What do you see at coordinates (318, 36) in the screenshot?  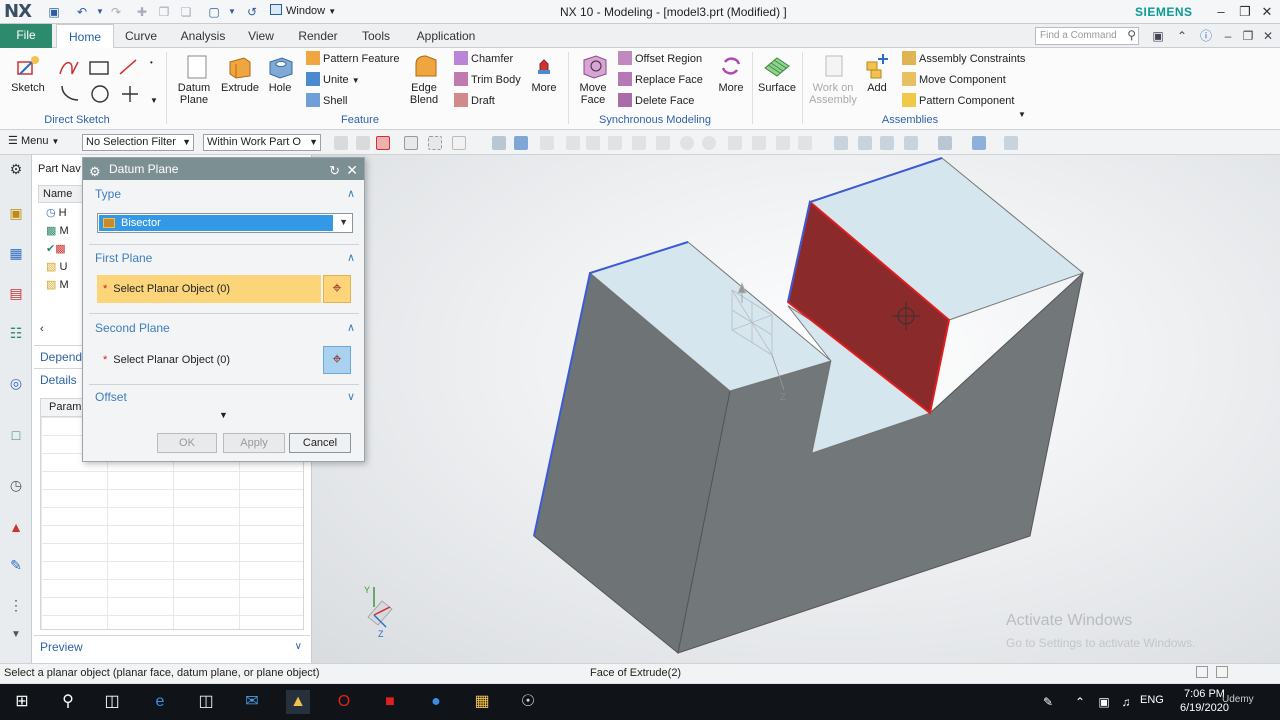 I see `tab-render: Render` at bounding box center [318, 36].